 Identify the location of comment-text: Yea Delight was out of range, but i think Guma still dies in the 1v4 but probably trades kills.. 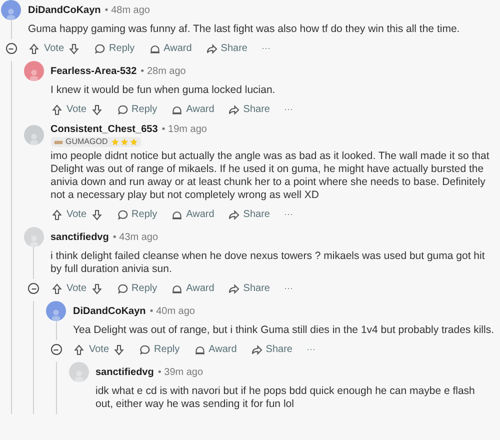
(283, 330).